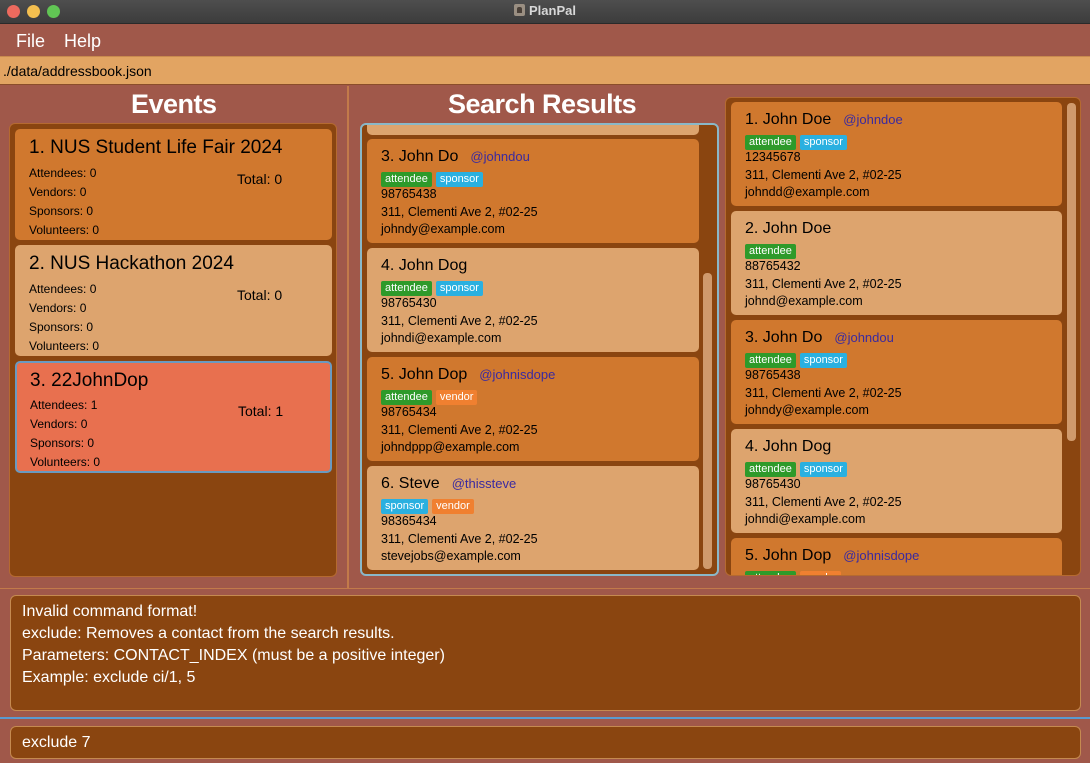 This screenshot has height=763, width=1090. Describe the element at coordinates (545, 70) in the screenshot. I see `status-path-bar: ./data/addressbook.json` at that location.